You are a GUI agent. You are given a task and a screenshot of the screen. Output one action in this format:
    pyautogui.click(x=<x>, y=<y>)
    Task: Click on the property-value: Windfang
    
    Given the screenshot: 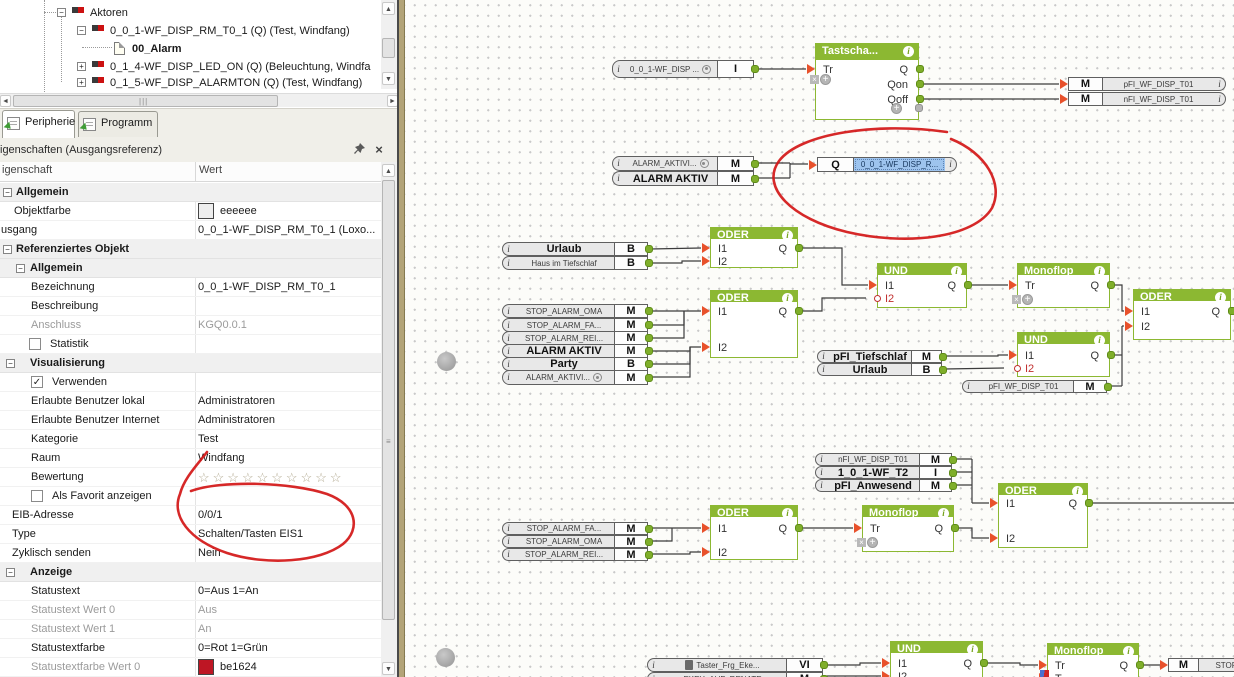 What is the action you would take?
    pyautogui.click(x=288, y=458)
    